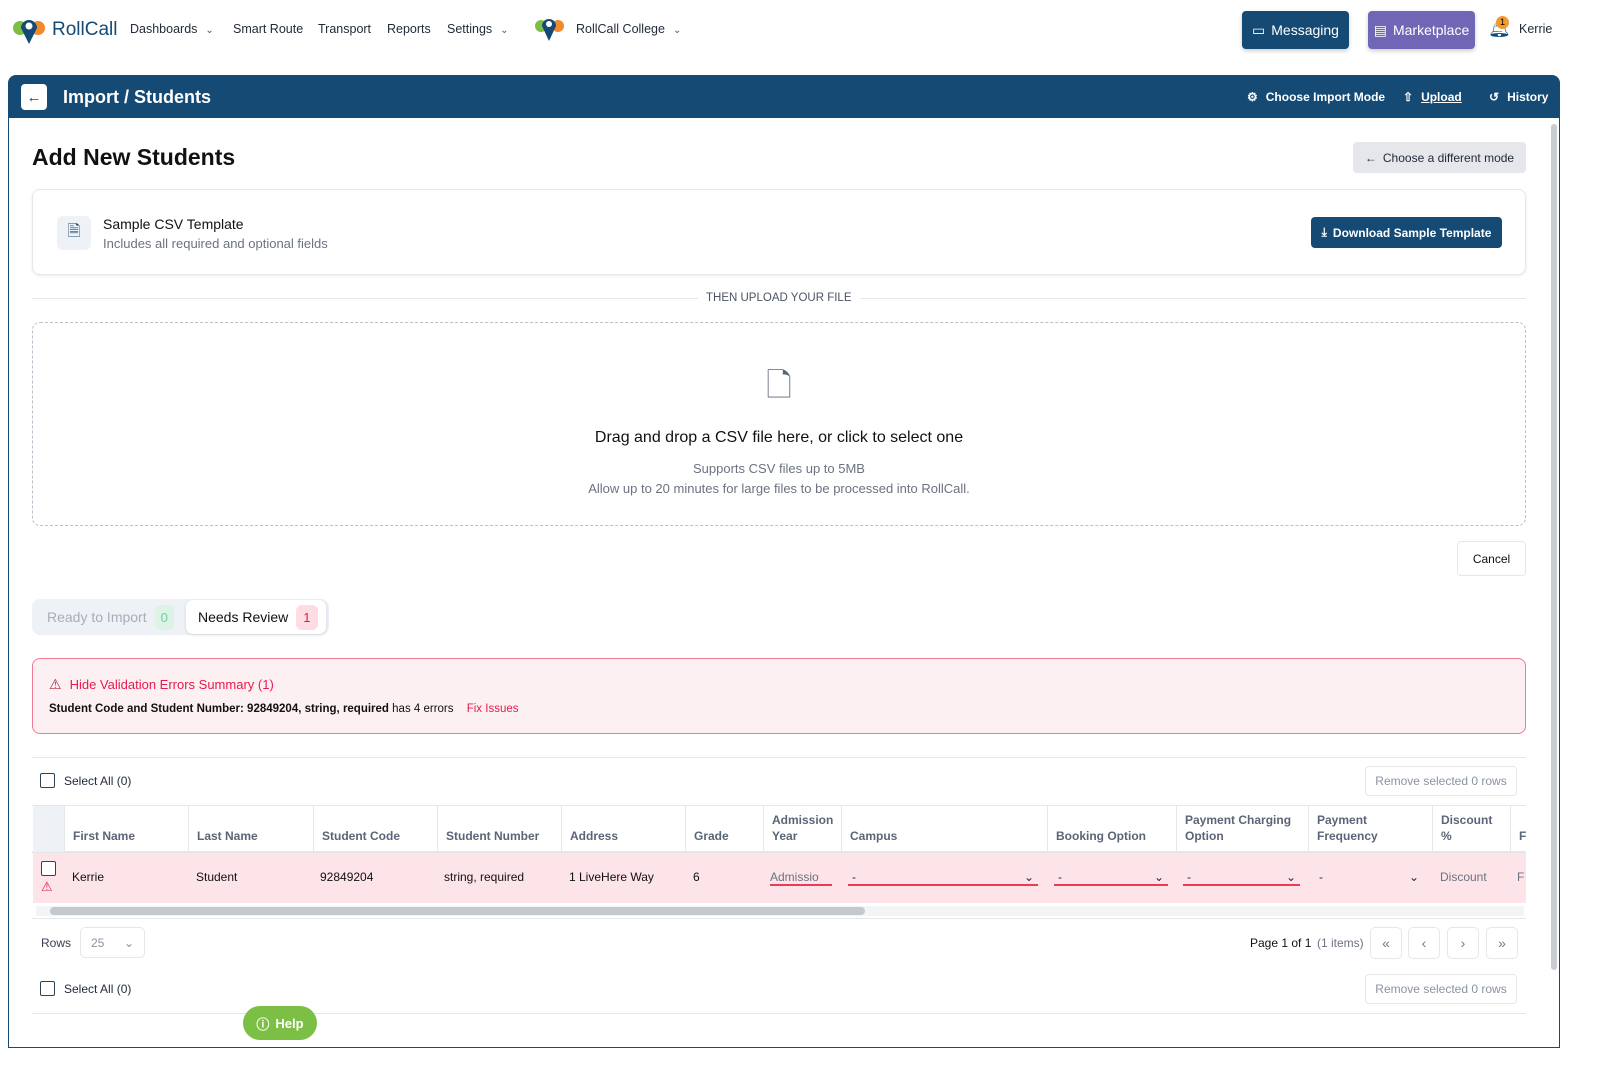 The image size is (1616, 1086). Describe the element at coordinates (29, 32) in the screenshot. I see `rollcall-logo-icon` at that location.